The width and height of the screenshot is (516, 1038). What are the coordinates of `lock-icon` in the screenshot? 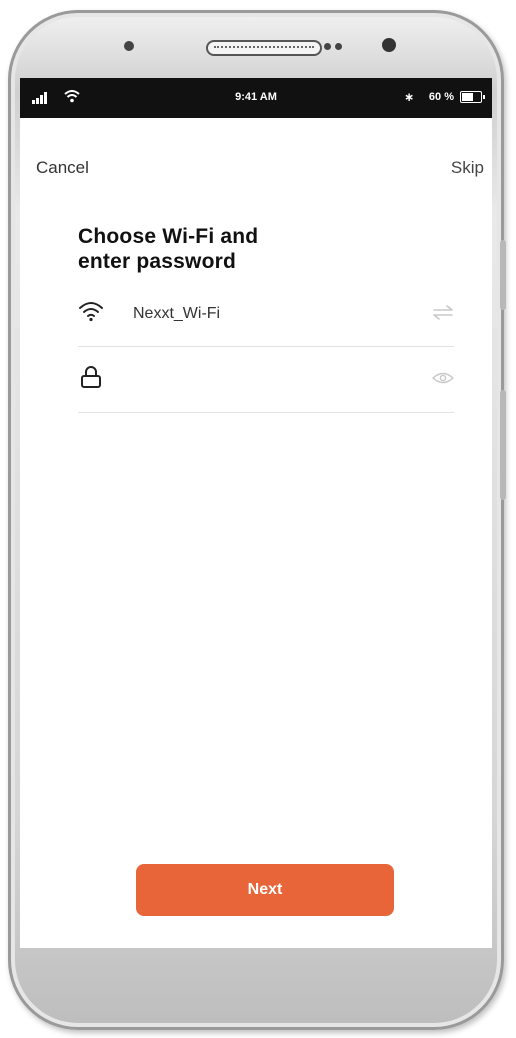 It's located at (91, 377).